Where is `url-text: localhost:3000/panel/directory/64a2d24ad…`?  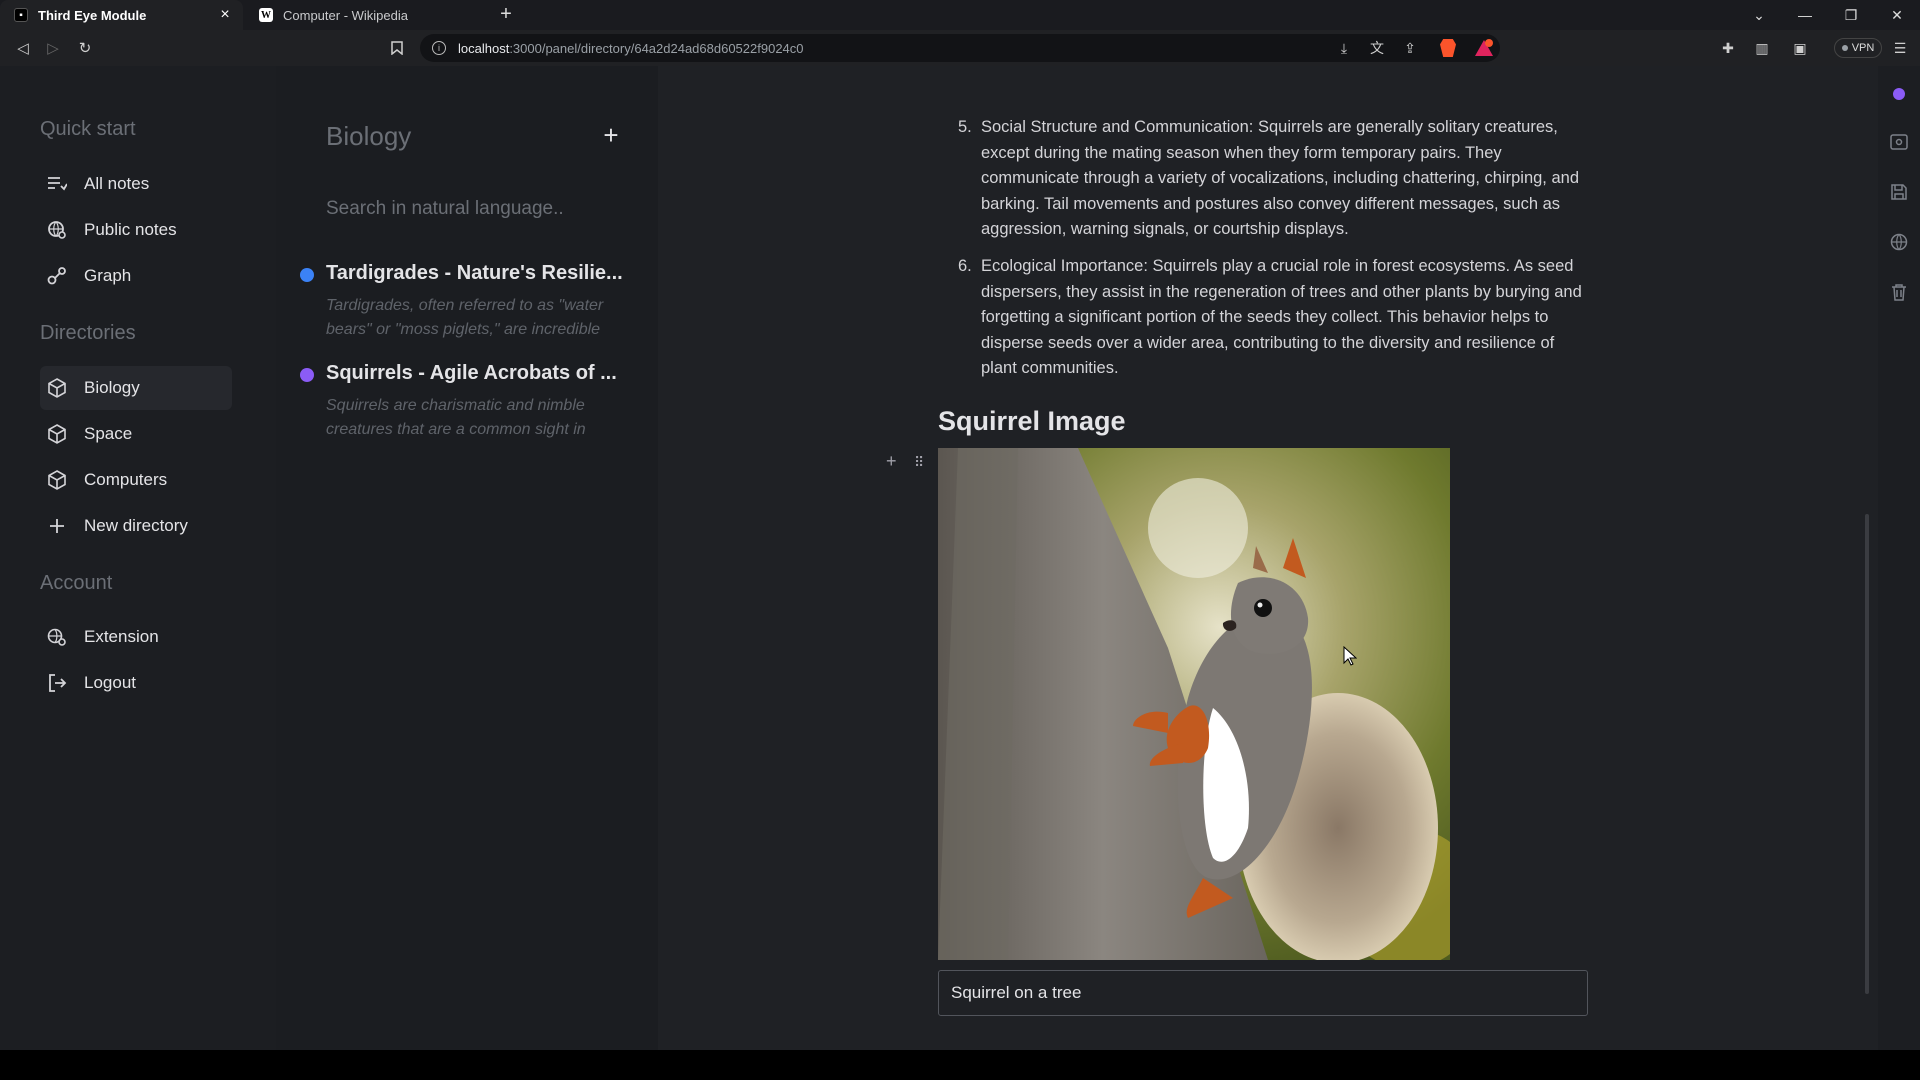 url-text: localhost:3000/panel/directory/64a2d24ad… is located at coordinates (631, 48).